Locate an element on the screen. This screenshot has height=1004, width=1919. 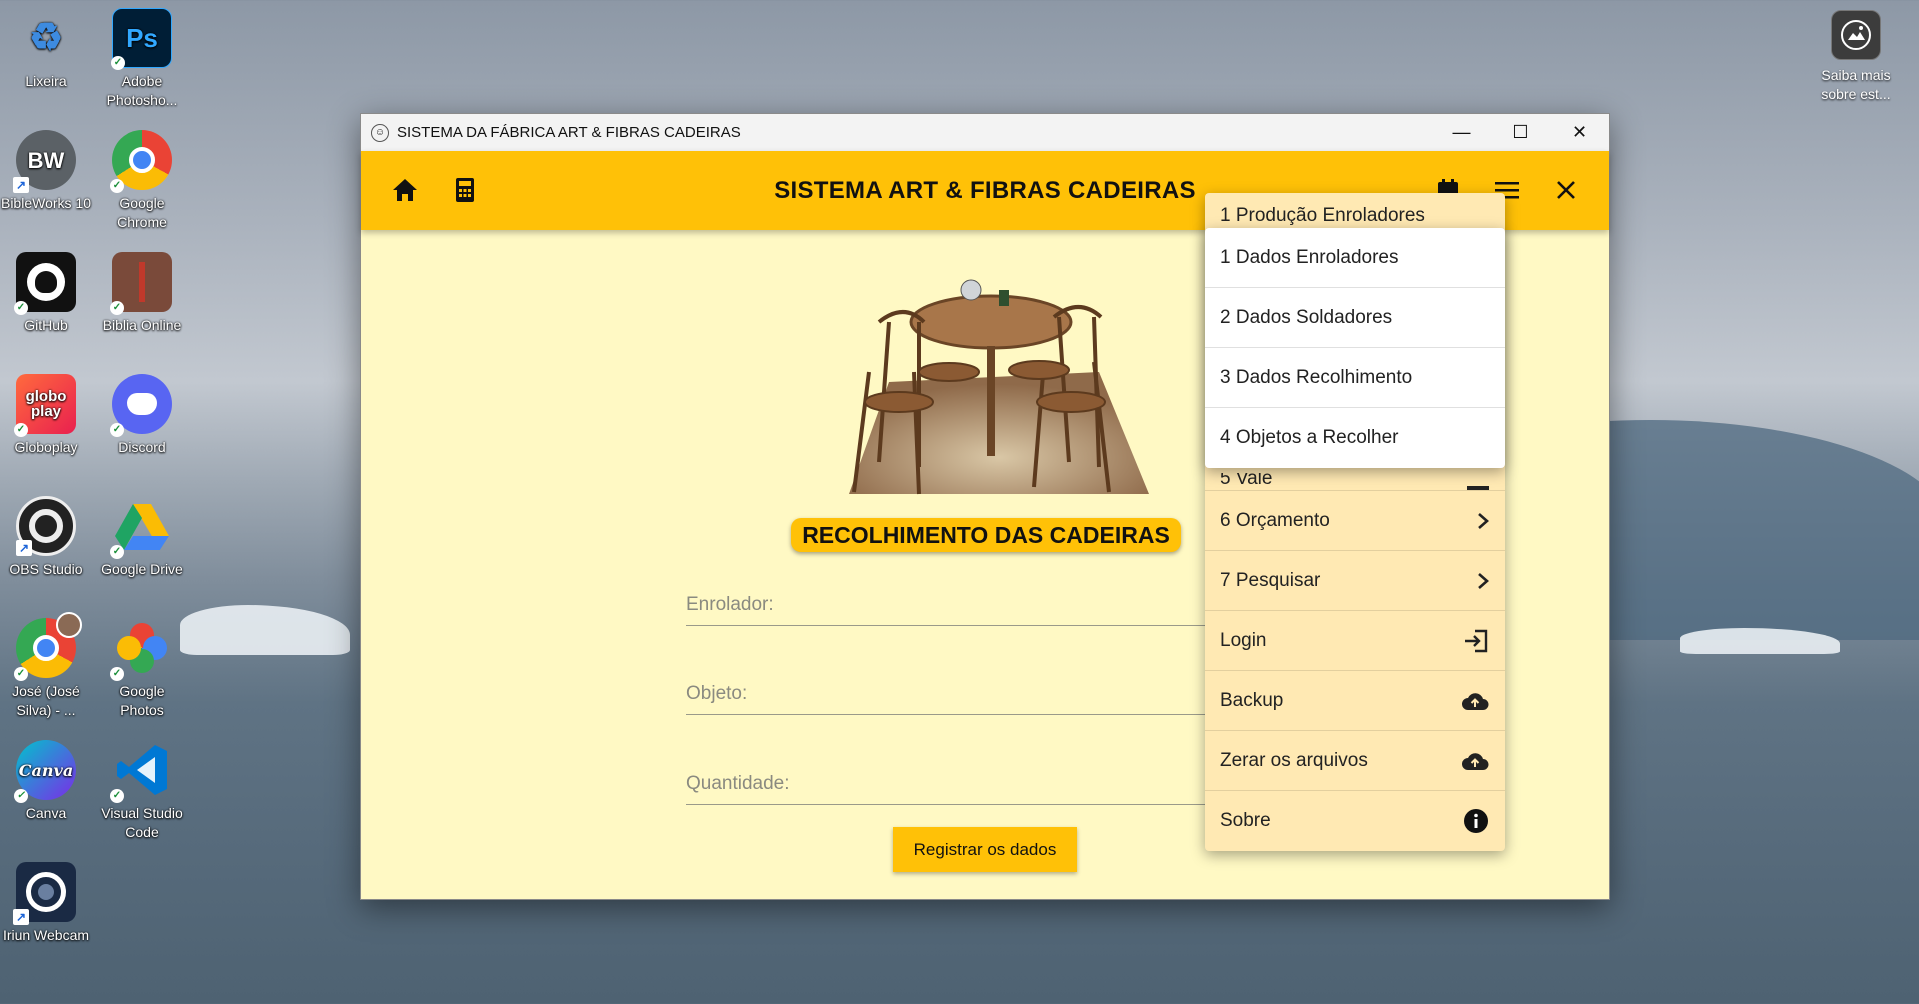
desktop-icon-label: Lixeira is located at coordinates (46, 81).